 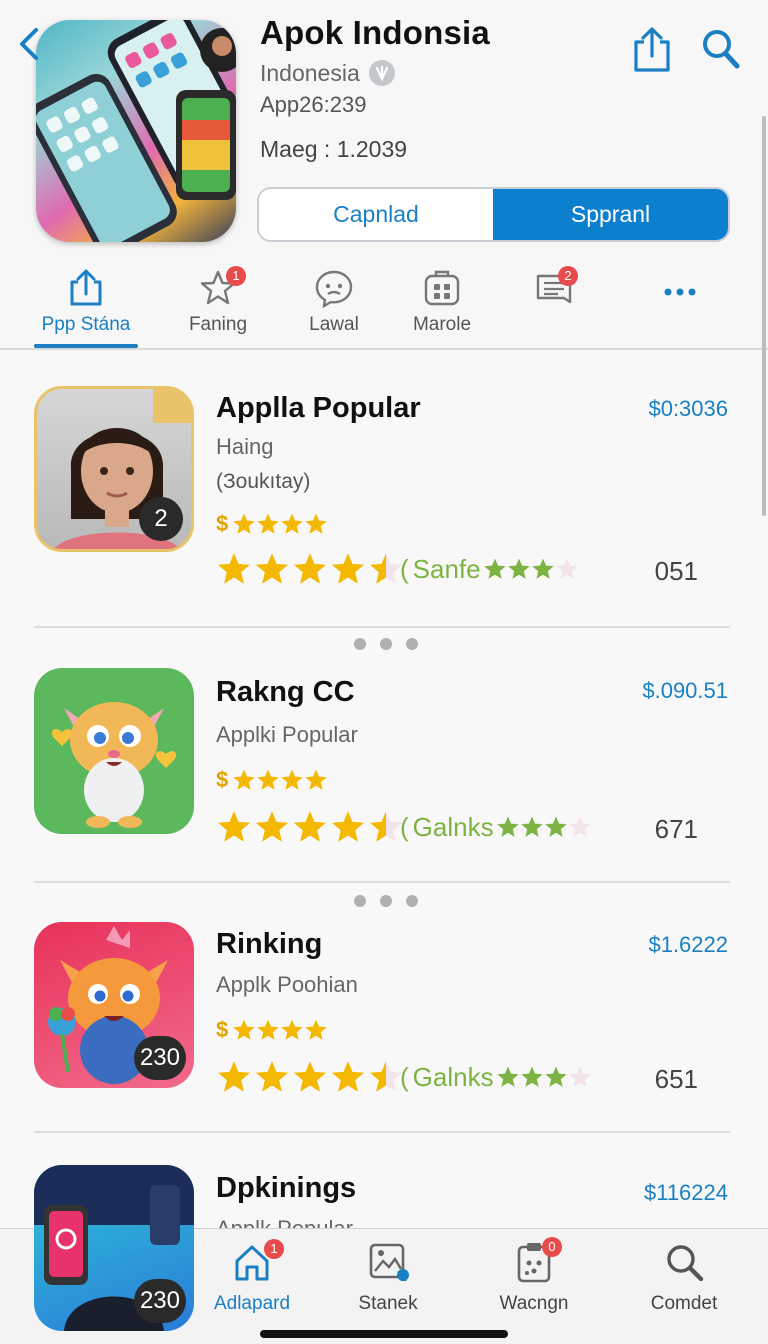 I want to click on app-thumbnail: 2, so click(x=114, y=469).